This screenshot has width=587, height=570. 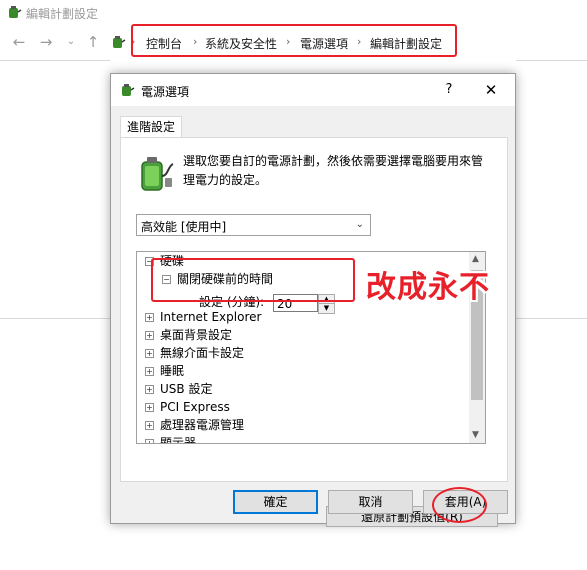 I want to click on power-plan-select: 高效能 [使用中] ⌄, so click(x=253, y=225).